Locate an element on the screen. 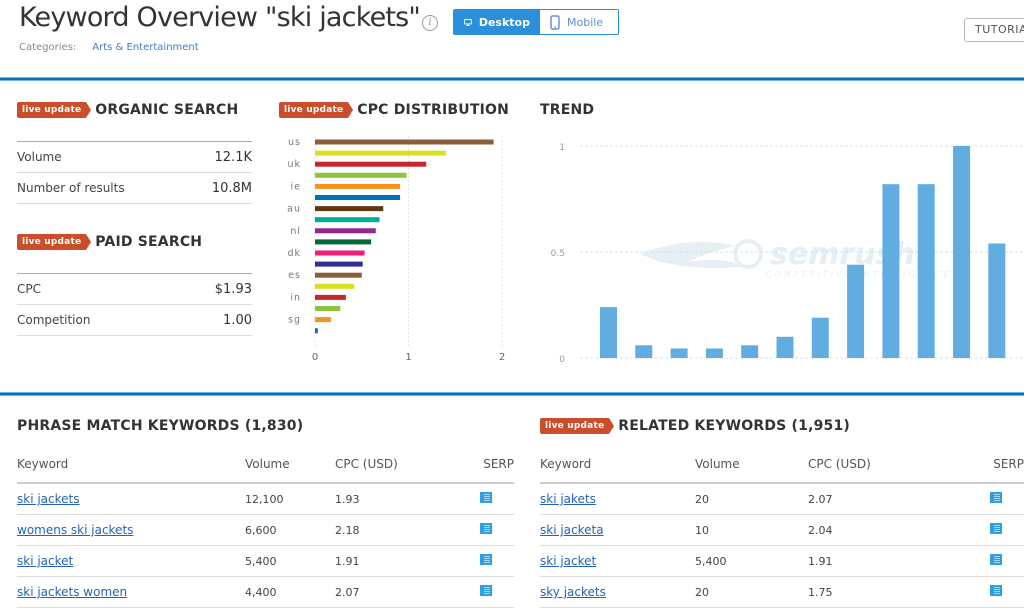 The height and width of the screenshot is (613, 1024). table-header: Keyword Volume CPC (USD) SERP is located at coordinates (782, 465).